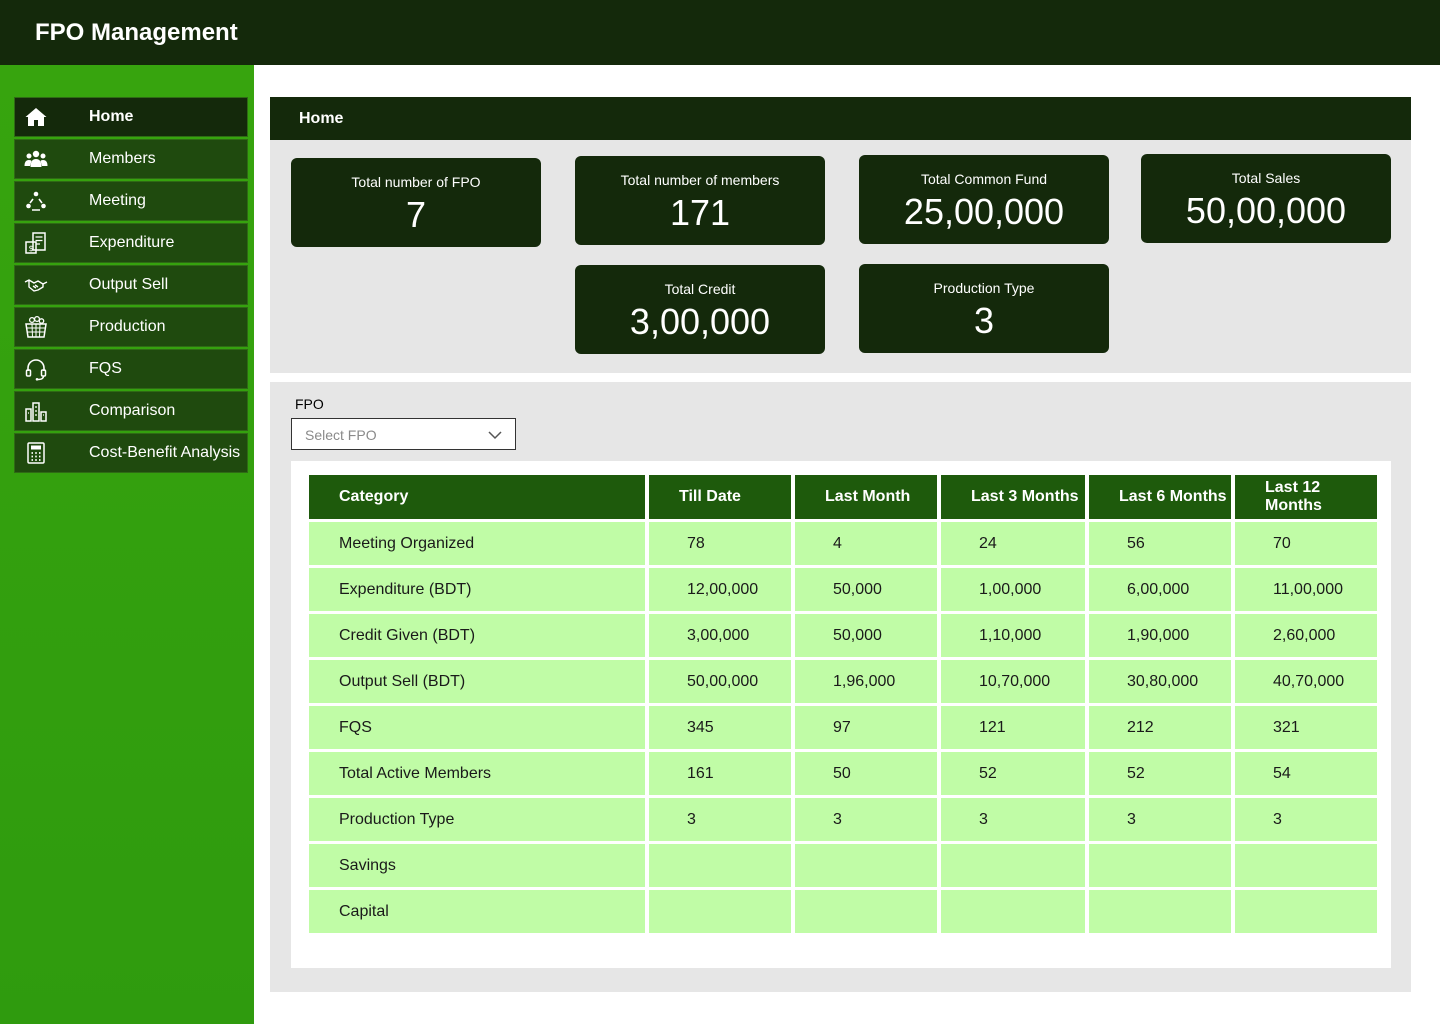 This screenshot has width=1440, height=1024. I want to click on table-cell: 3,00,000, so click(720, 635).